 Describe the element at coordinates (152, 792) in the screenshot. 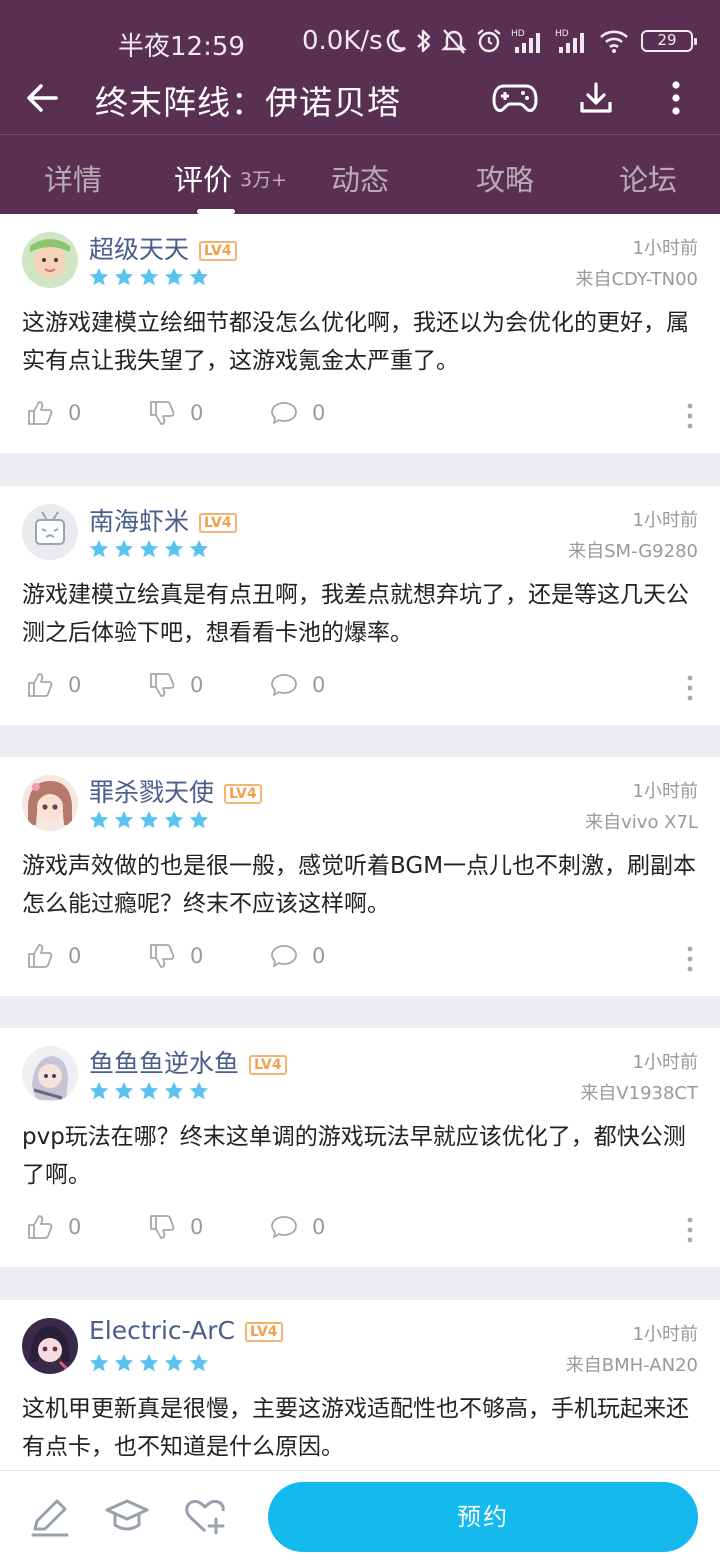

I see `username-text: 罪杀戮天使` at that location.